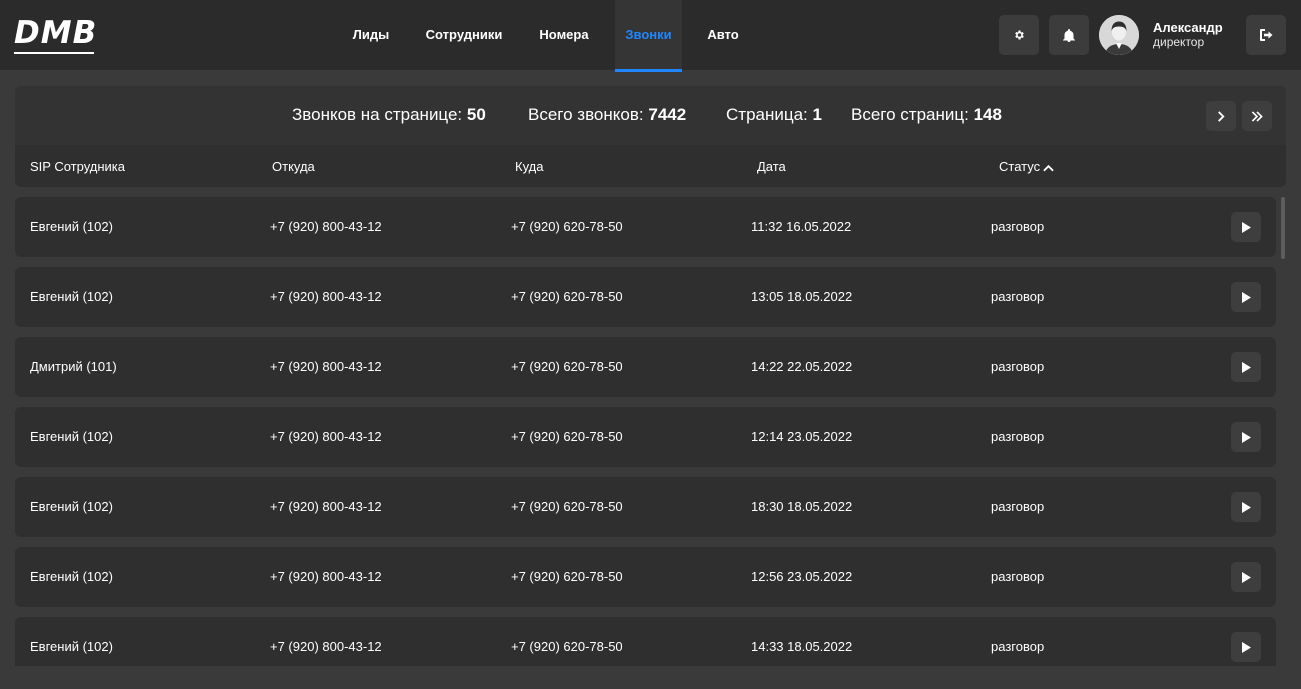 Image resolution: width=1301 pixels, height=689 pixels. Describe the element at coordinates (1283, 228) in the screenshot. I see `scrollbar-thumb` at that location.